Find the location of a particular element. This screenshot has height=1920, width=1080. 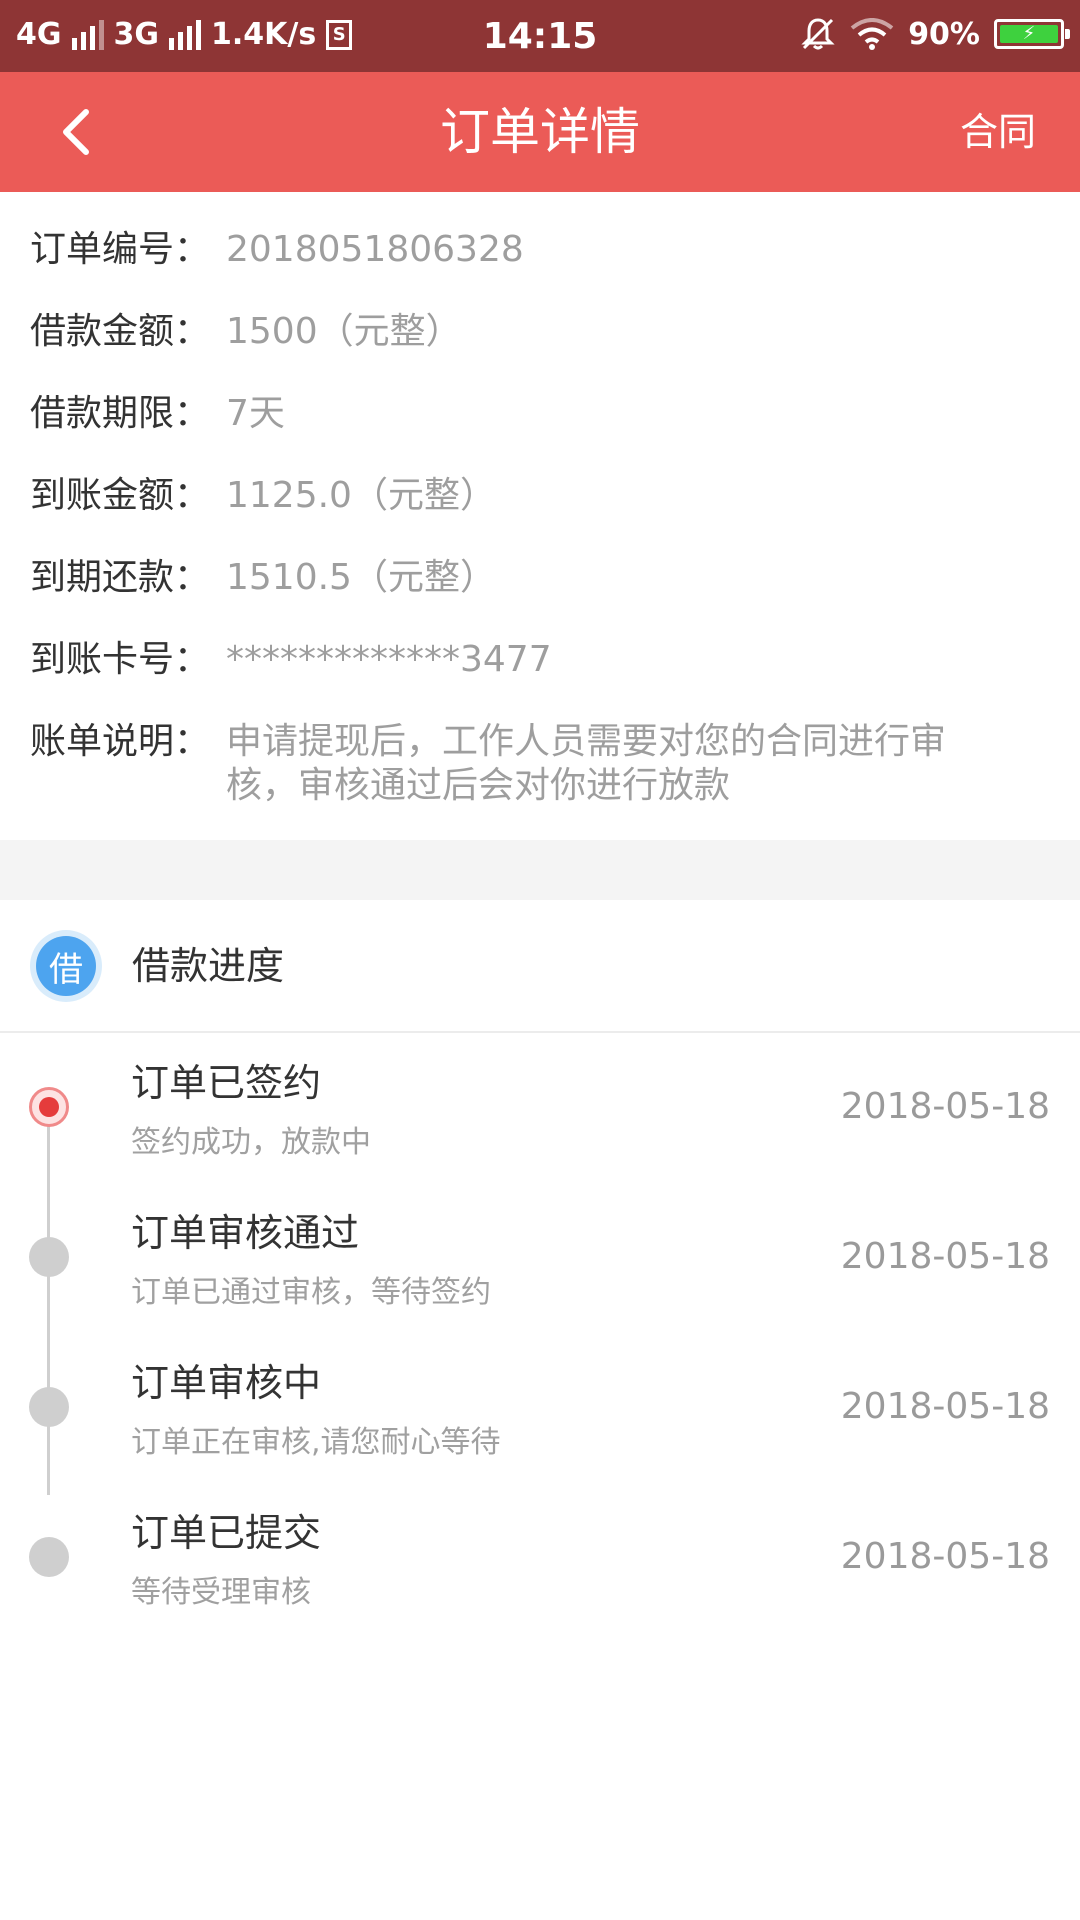

borrow-badge-label: 借 is located at coordinates (66, 966).